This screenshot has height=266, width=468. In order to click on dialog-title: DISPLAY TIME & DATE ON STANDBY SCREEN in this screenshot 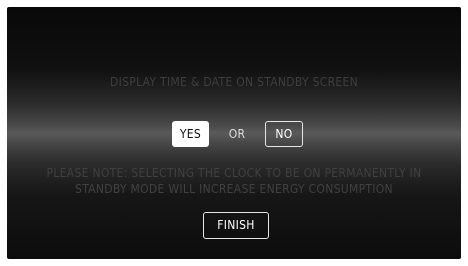, I will do `click(234, 82)`.